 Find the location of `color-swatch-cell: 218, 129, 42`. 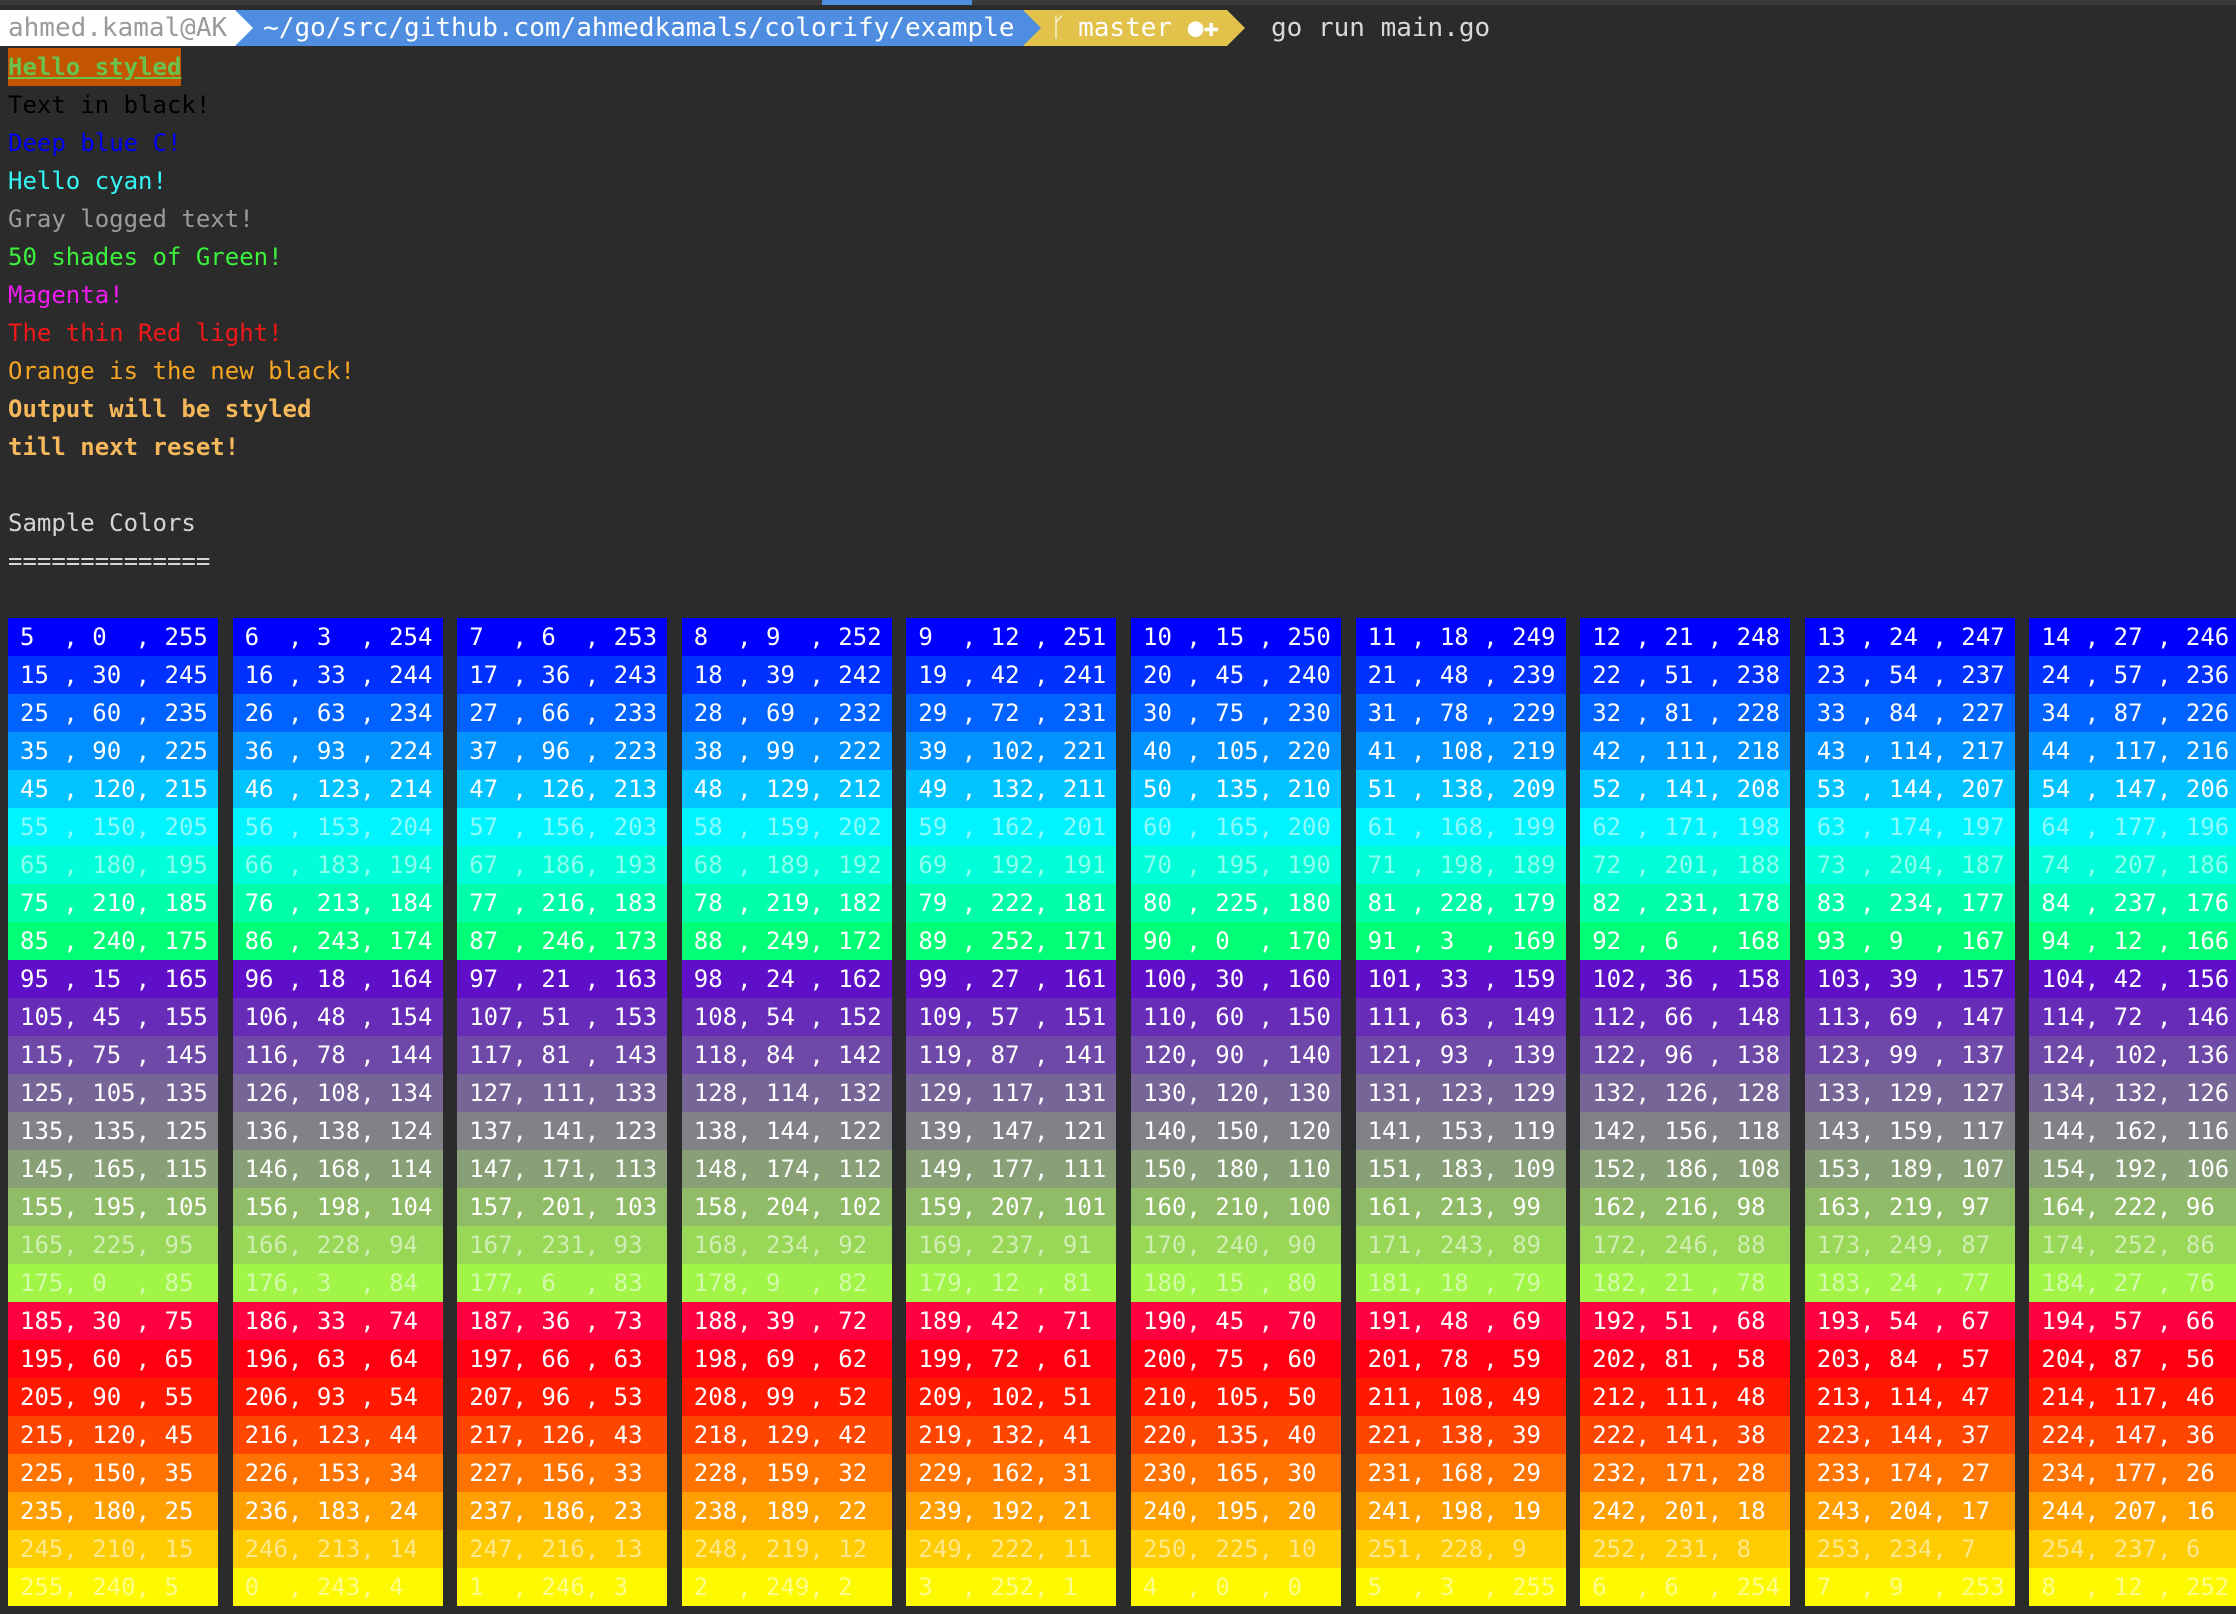

color-swatch-cell: 218, 129, 42 is located at coordinates (786, 1435).